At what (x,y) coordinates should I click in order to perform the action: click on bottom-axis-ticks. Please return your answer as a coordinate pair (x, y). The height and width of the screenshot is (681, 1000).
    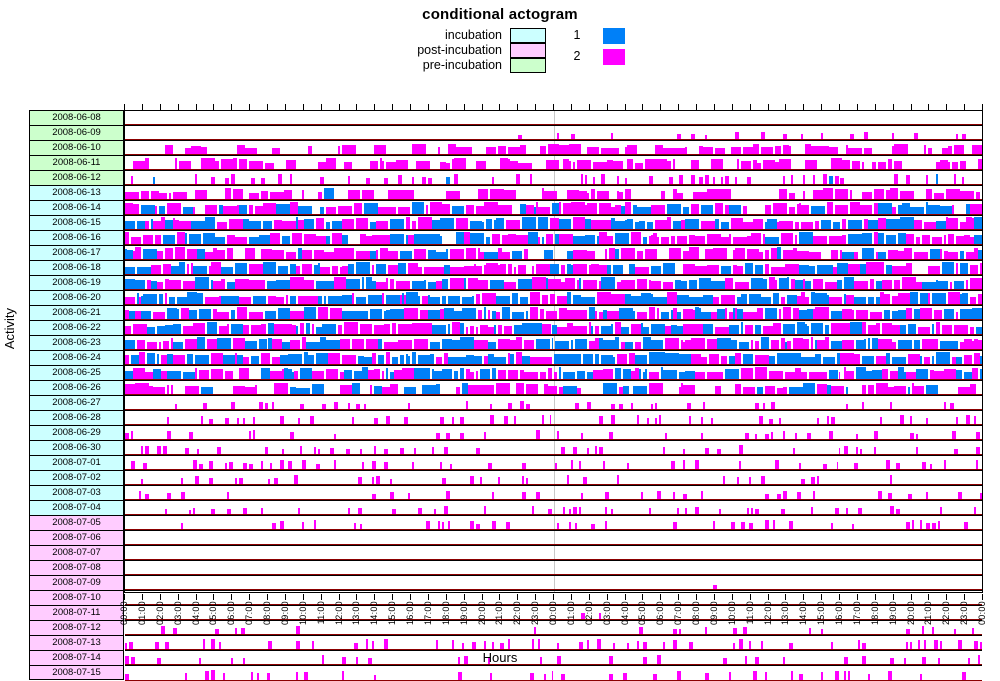
    Looking at the image, I should click on (553, 597).